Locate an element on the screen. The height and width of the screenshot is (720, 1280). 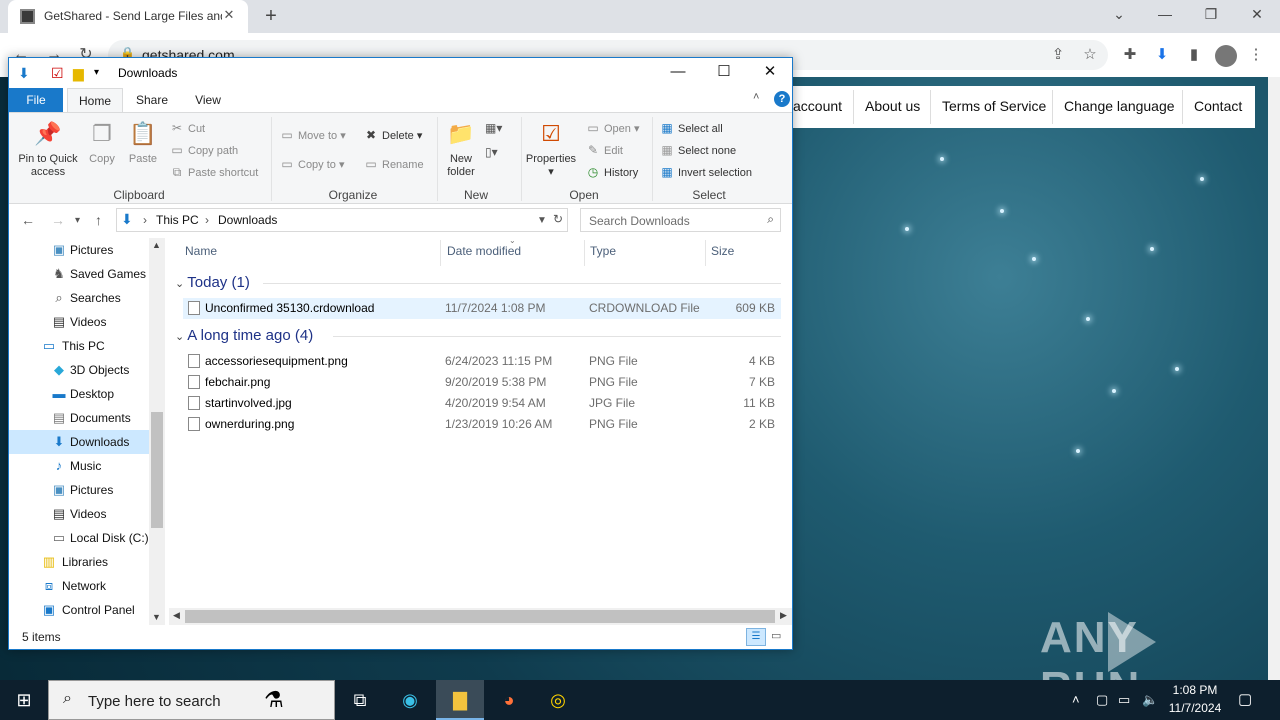
nav-item-searches: ⌕ Searches is located at coordinates (79, 298).